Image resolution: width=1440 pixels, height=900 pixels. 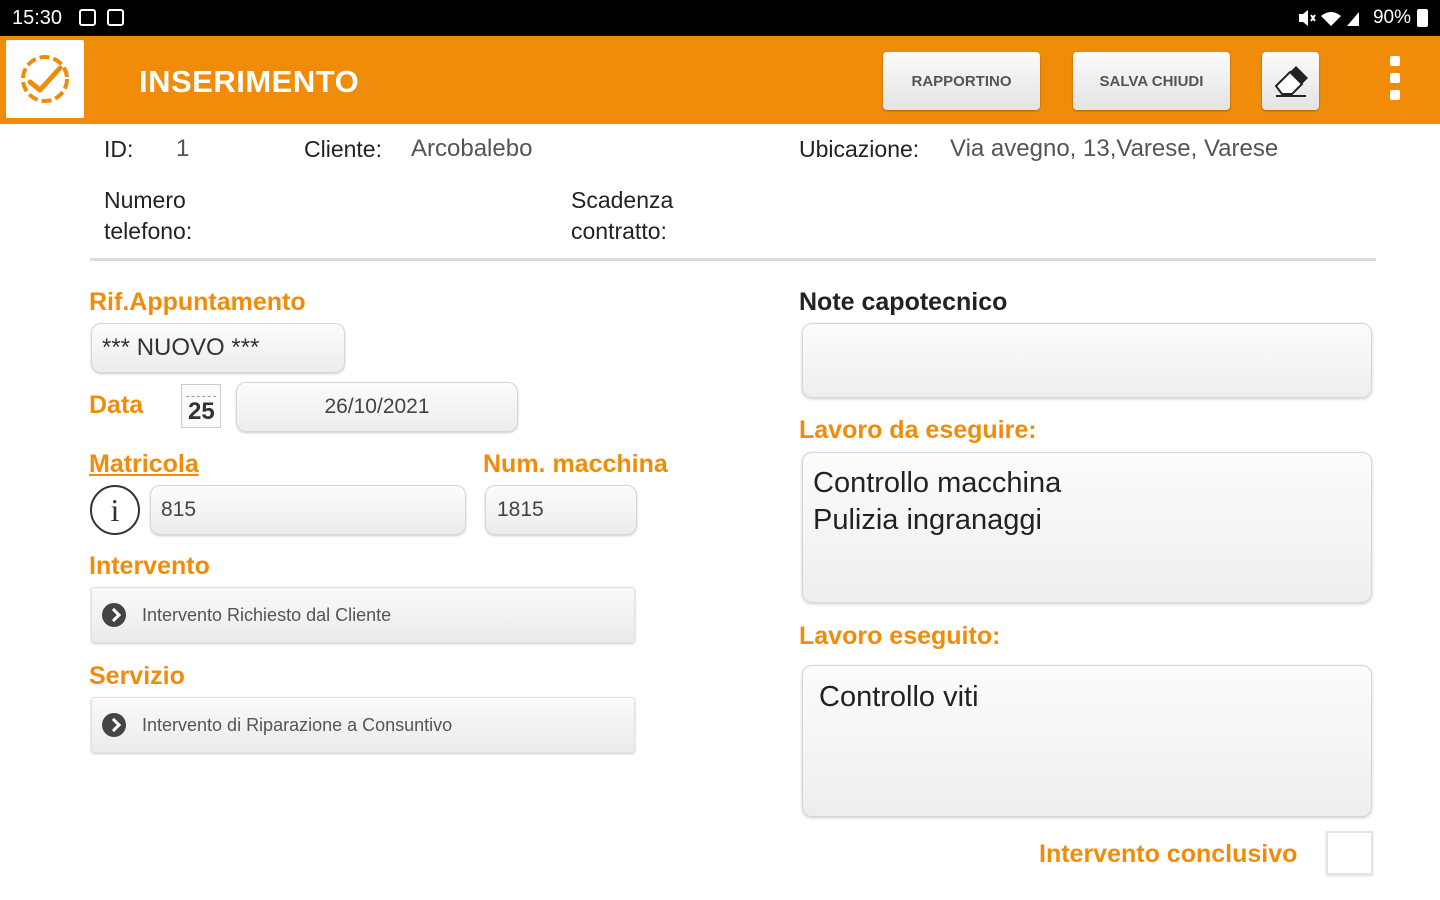 I want to click on servizio-select: Intervento di Riparazione a Consuntivo, so click(x=363, y=725).